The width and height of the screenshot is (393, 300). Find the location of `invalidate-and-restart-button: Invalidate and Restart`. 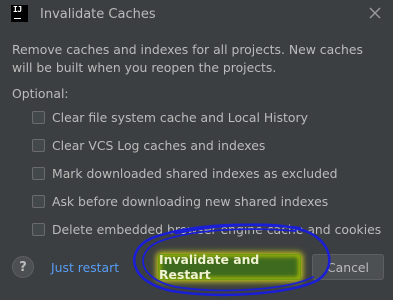

invalidate-and-restart-button: Invalidate and Restart is located at coordinates (229, 267).